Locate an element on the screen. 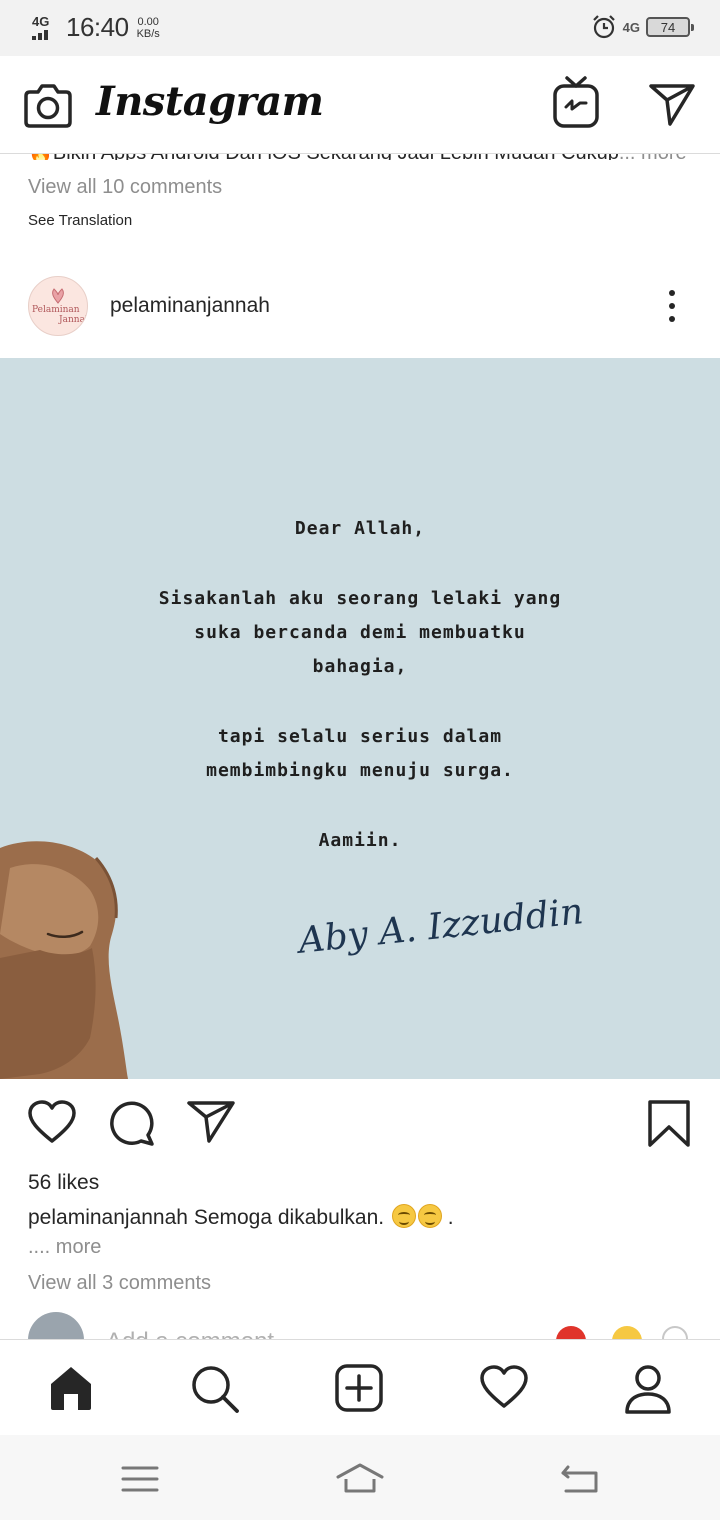  signal-icon: 4G is located at coordinates (42, 28).